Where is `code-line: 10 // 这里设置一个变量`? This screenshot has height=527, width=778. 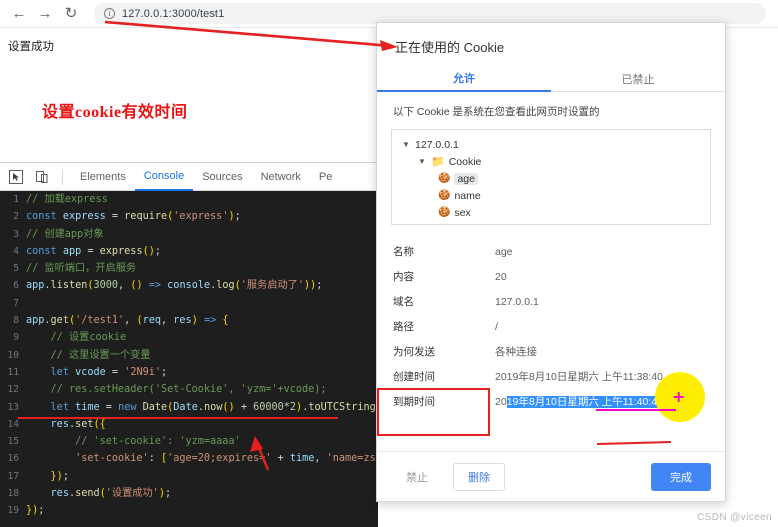 code-line: 10 // 这里设置一个变量 is located at coordinates (189, 355).